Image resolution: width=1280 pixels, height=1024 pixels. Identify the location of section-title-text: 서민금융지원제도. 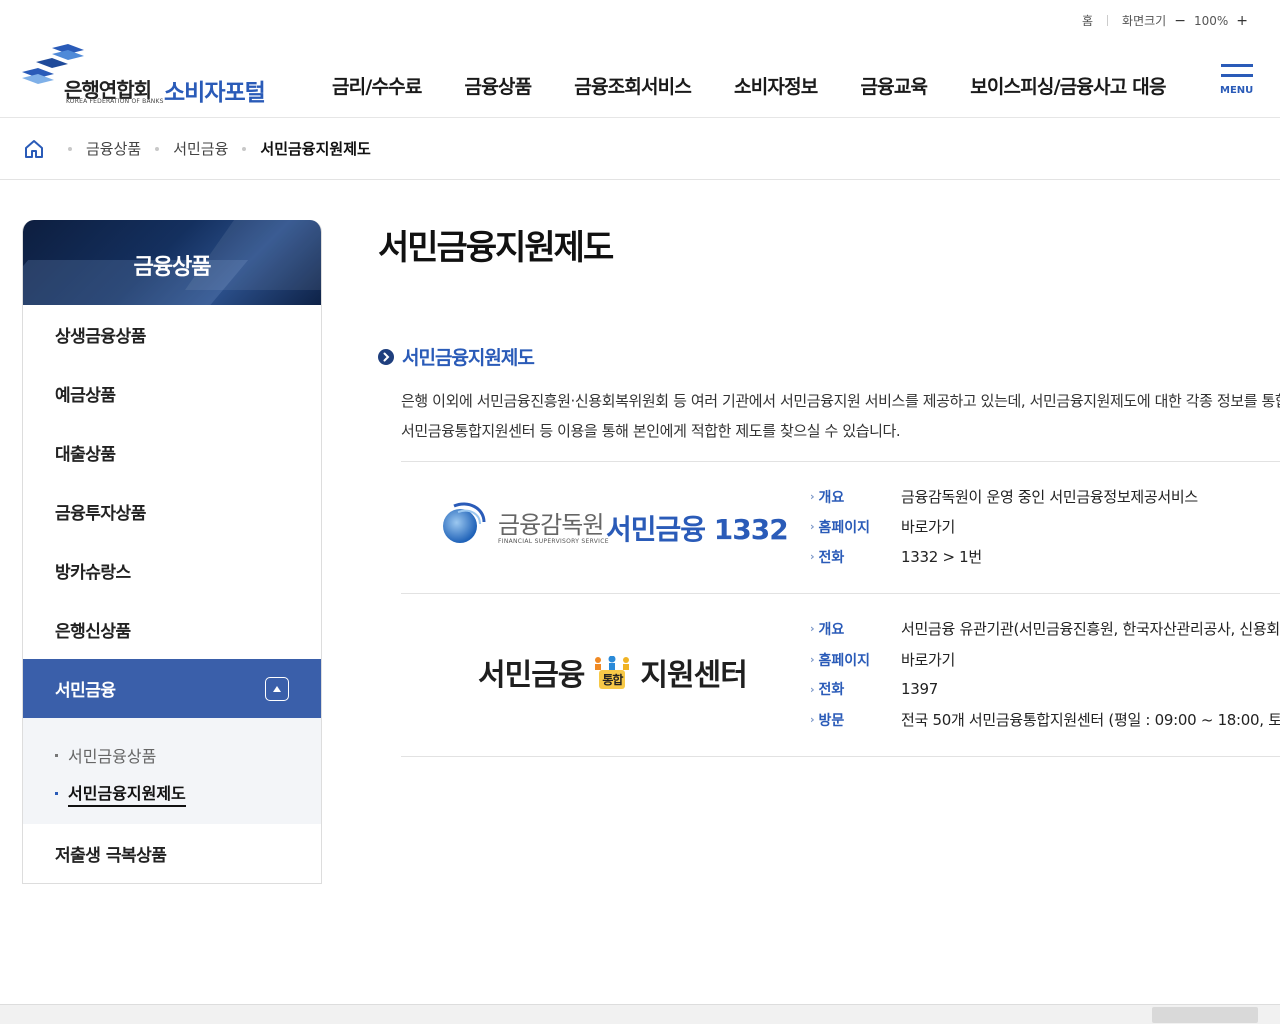
(468, 358).